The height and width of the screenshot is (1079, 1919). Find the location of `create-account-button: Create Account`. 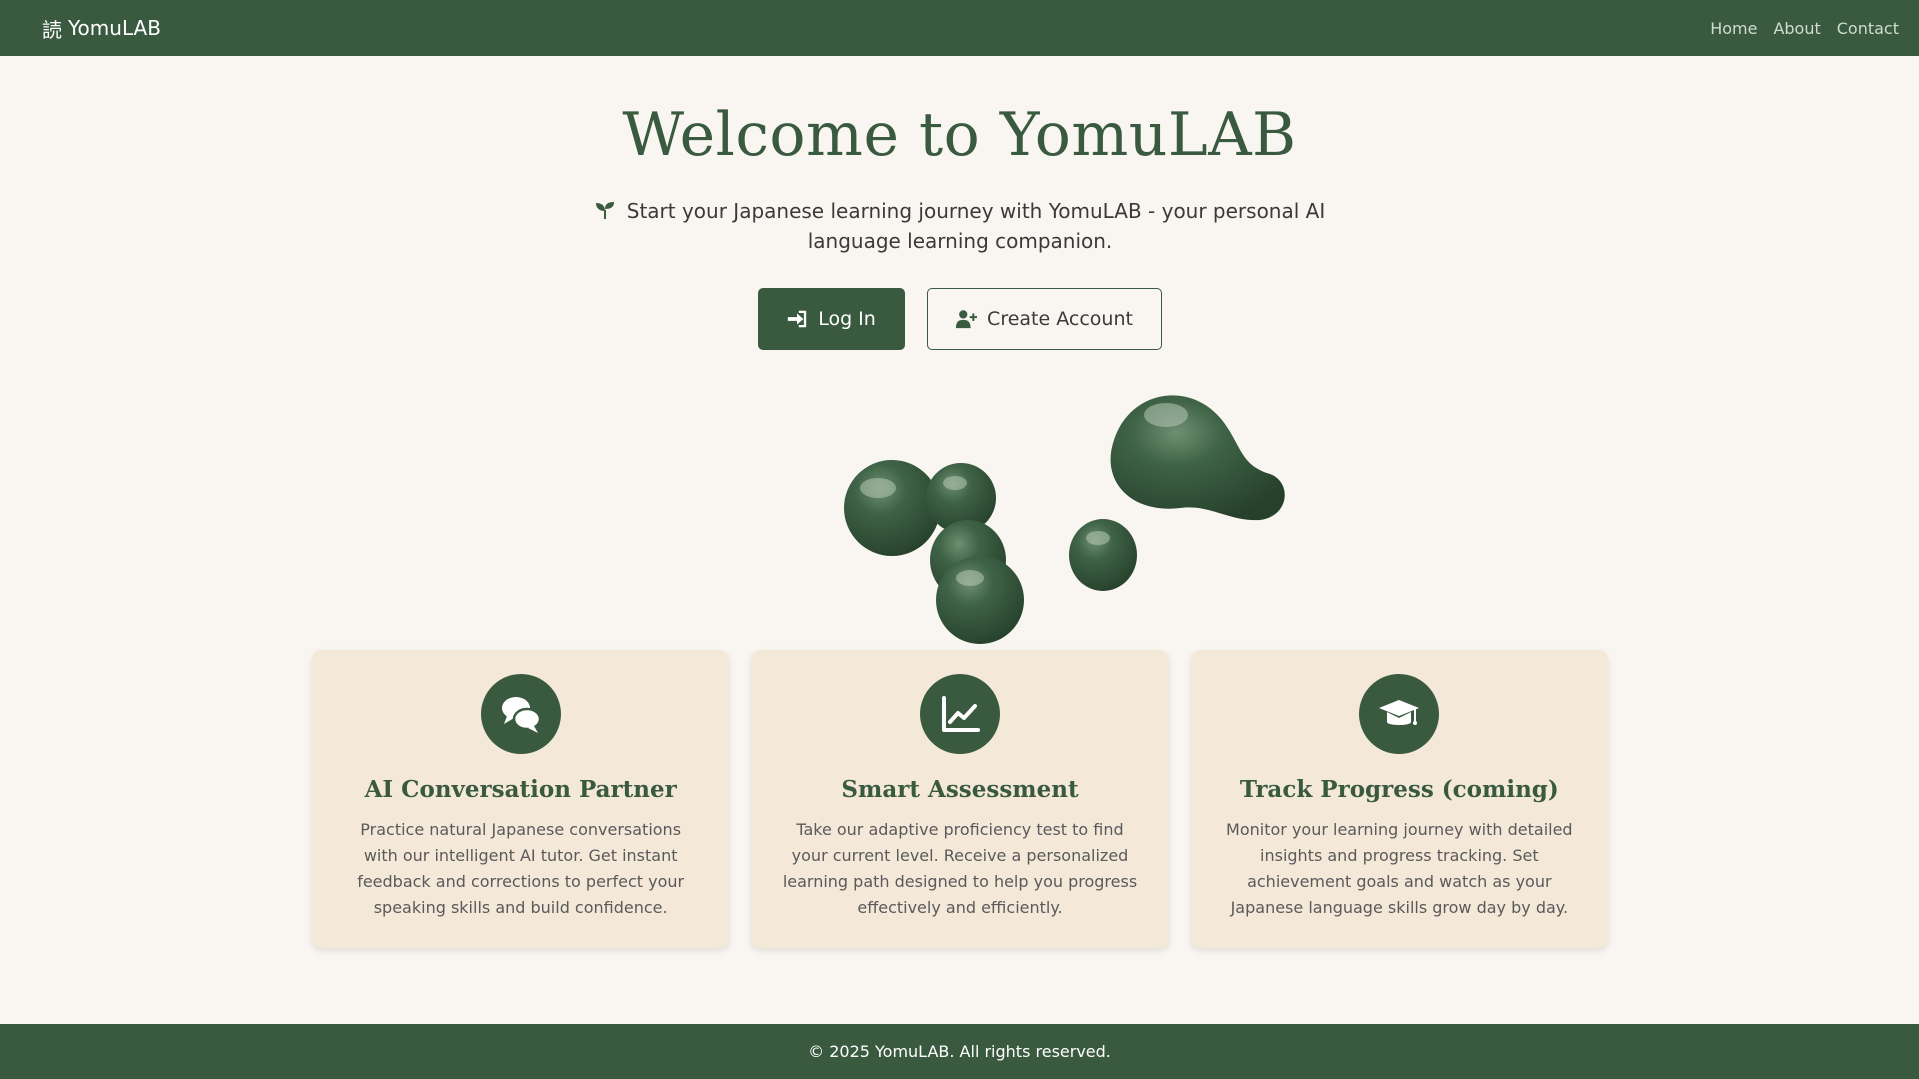

create-account-button: Create Account is located at coordinates (1044, 319).